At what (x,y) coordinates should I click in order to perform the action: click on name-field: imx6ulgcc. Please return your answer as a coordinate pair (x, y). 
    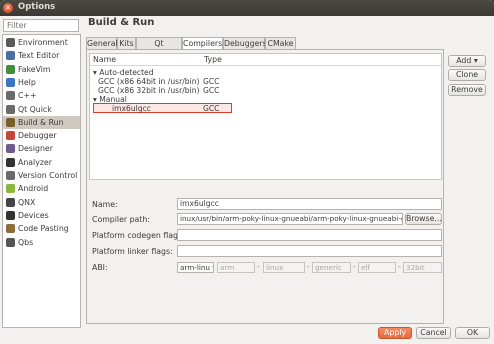
    Looking at the image, I should click on (309, 204).